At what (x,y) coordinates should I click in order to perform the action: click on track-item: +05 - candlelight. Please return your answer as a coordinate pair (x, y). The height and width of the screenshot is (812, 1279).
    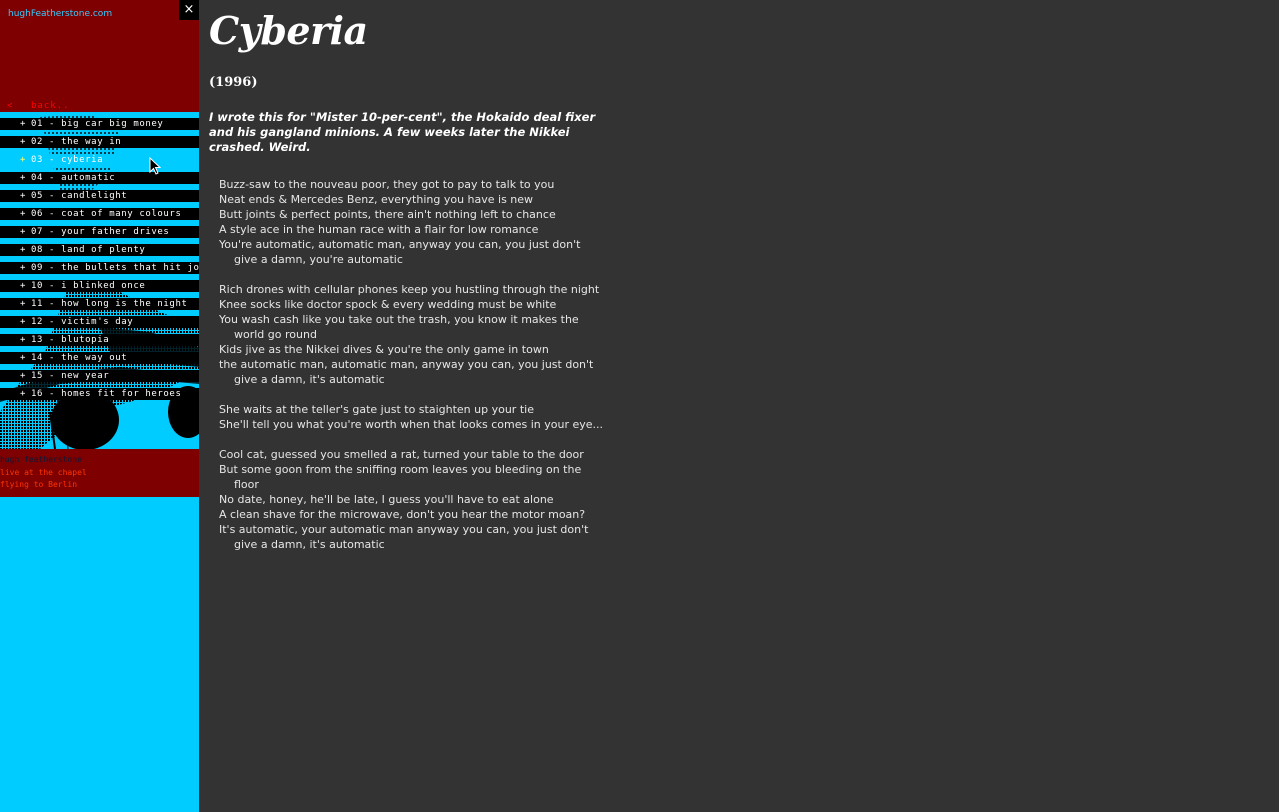
    Looking at the image, I should click on (99, 196).